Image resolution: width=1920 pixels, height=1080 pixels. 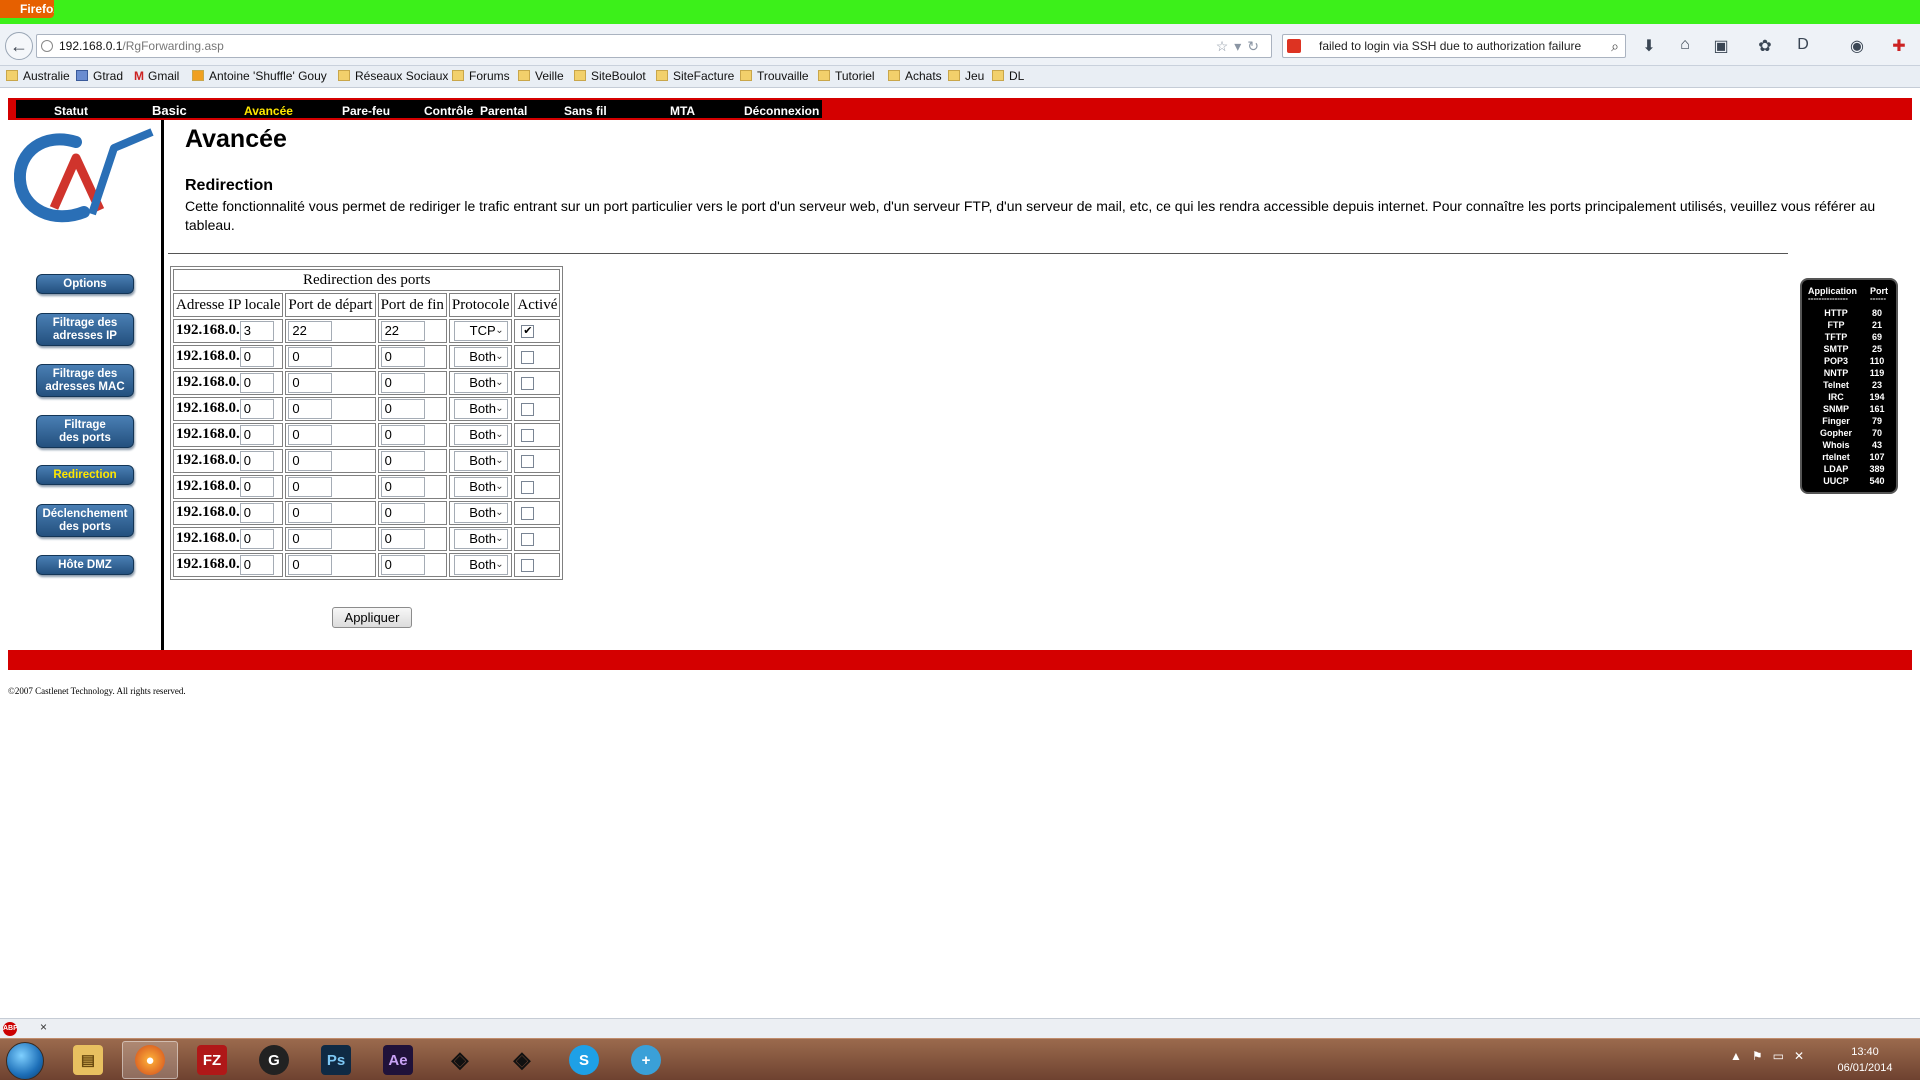 What do you see at coordinates (1240, 46) in the screenshot?
I see `bookmark-star-icon: ☆▾↻` at bounding box center [1240, 46].